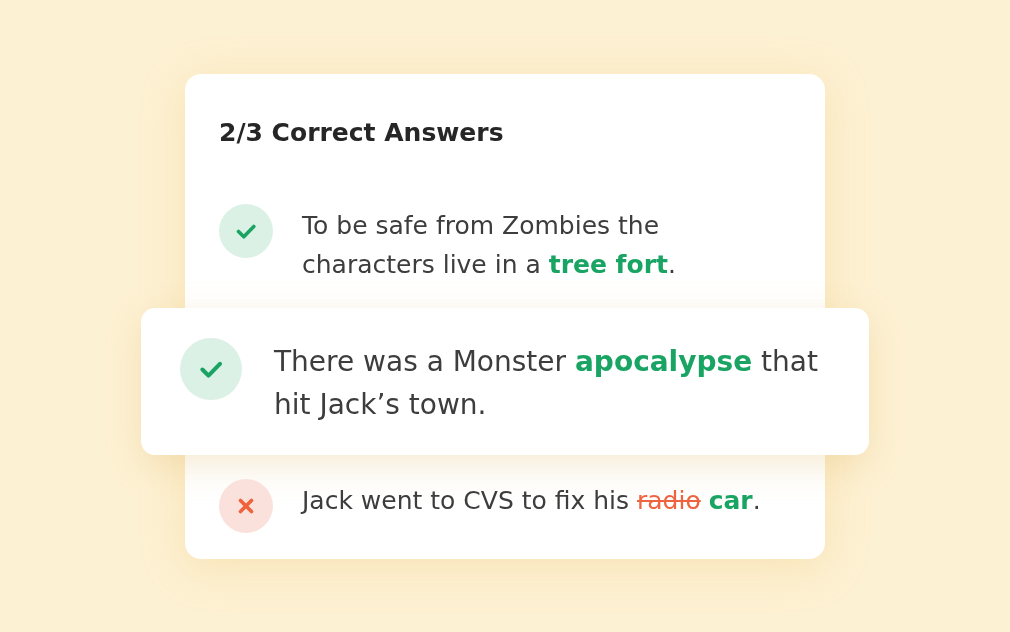 The width and height of the screenshot is (1010, 632). I want to click on answer-text: There was a Monster apocalypse that hit Jack’s town., so click(546, 383).